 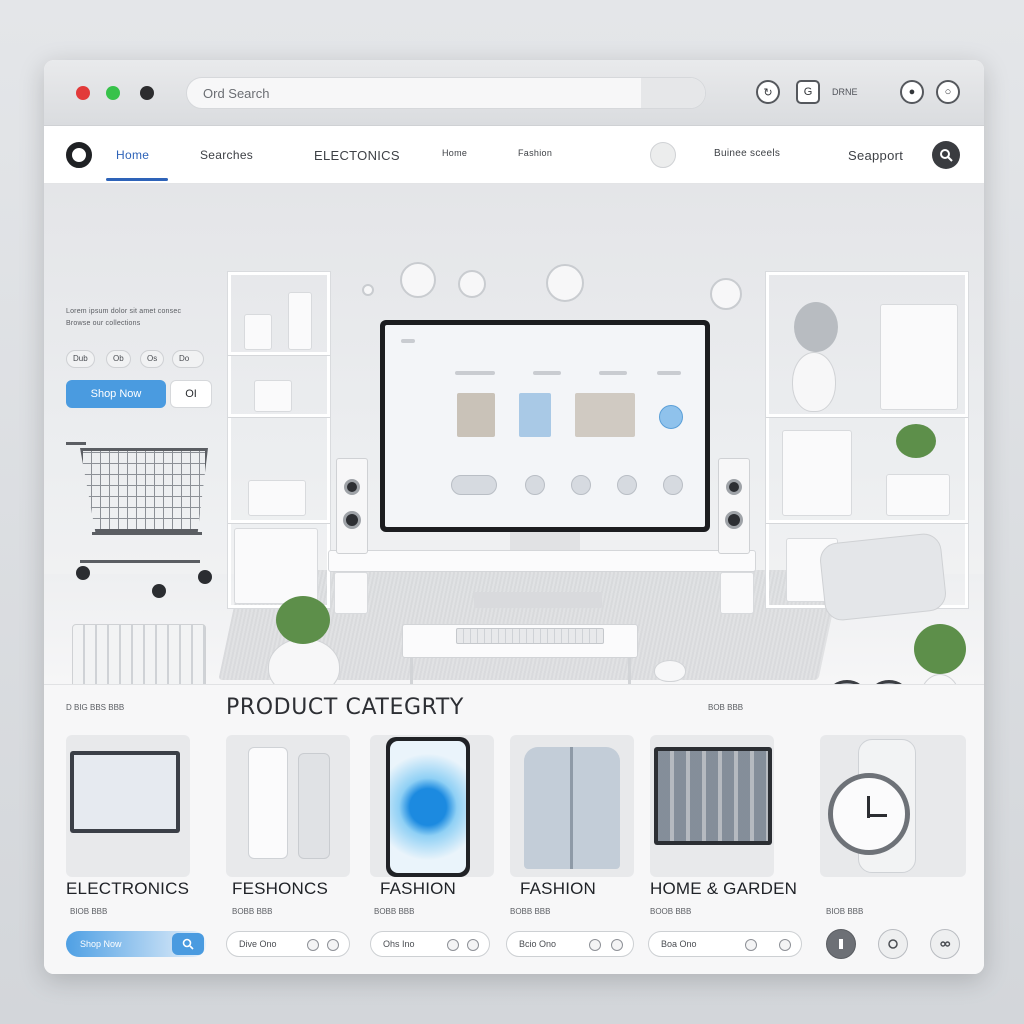 I want to click on nav-item-searches: Searches, so click(x=226, y=155).